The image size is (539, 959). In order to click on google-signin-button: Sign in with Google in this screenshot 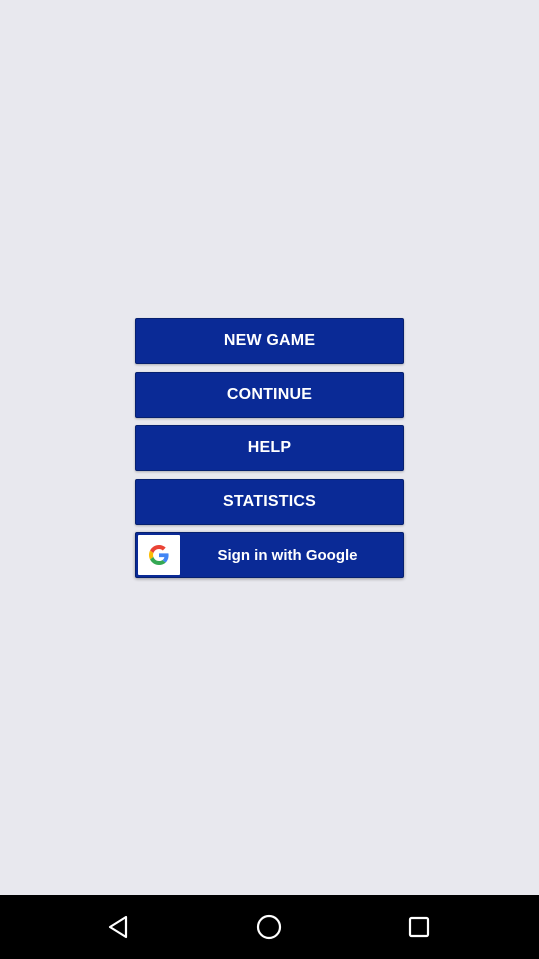, I will do `click(269, 555)`.